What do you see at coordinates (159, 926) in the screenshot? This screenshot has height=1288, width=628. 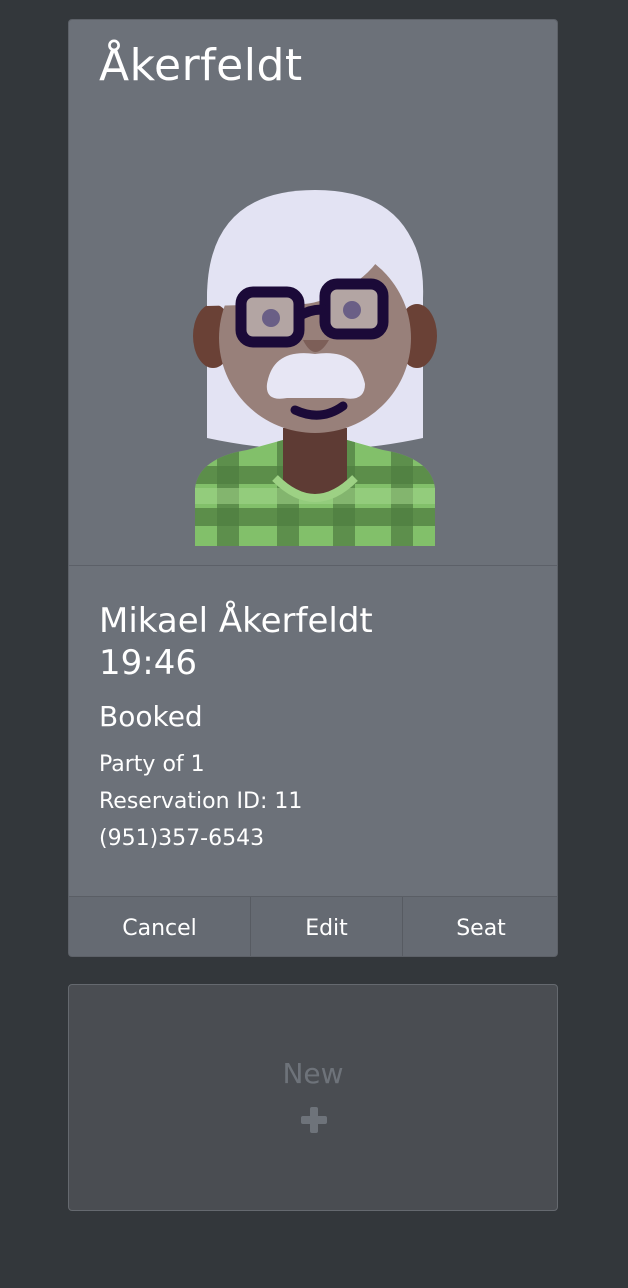 I see `cancel-button: Cancel` at bounding box center [159, 926].